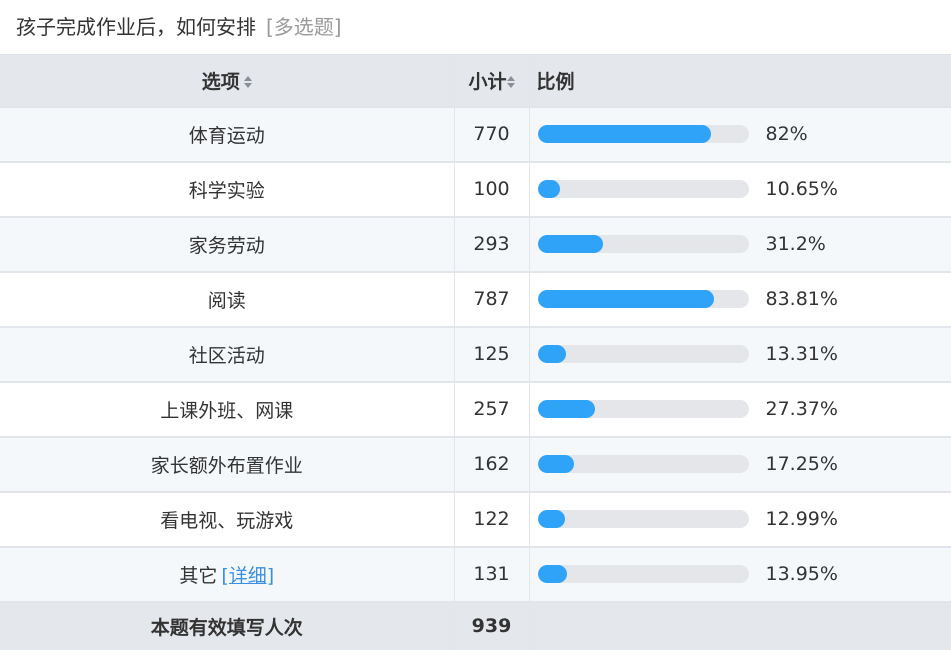 This screenshot has height=650, width=951. What do you see at coordinates (492, 299) in the screenshot?
I see `count-cell: 787` at bounding box center [492, 299].